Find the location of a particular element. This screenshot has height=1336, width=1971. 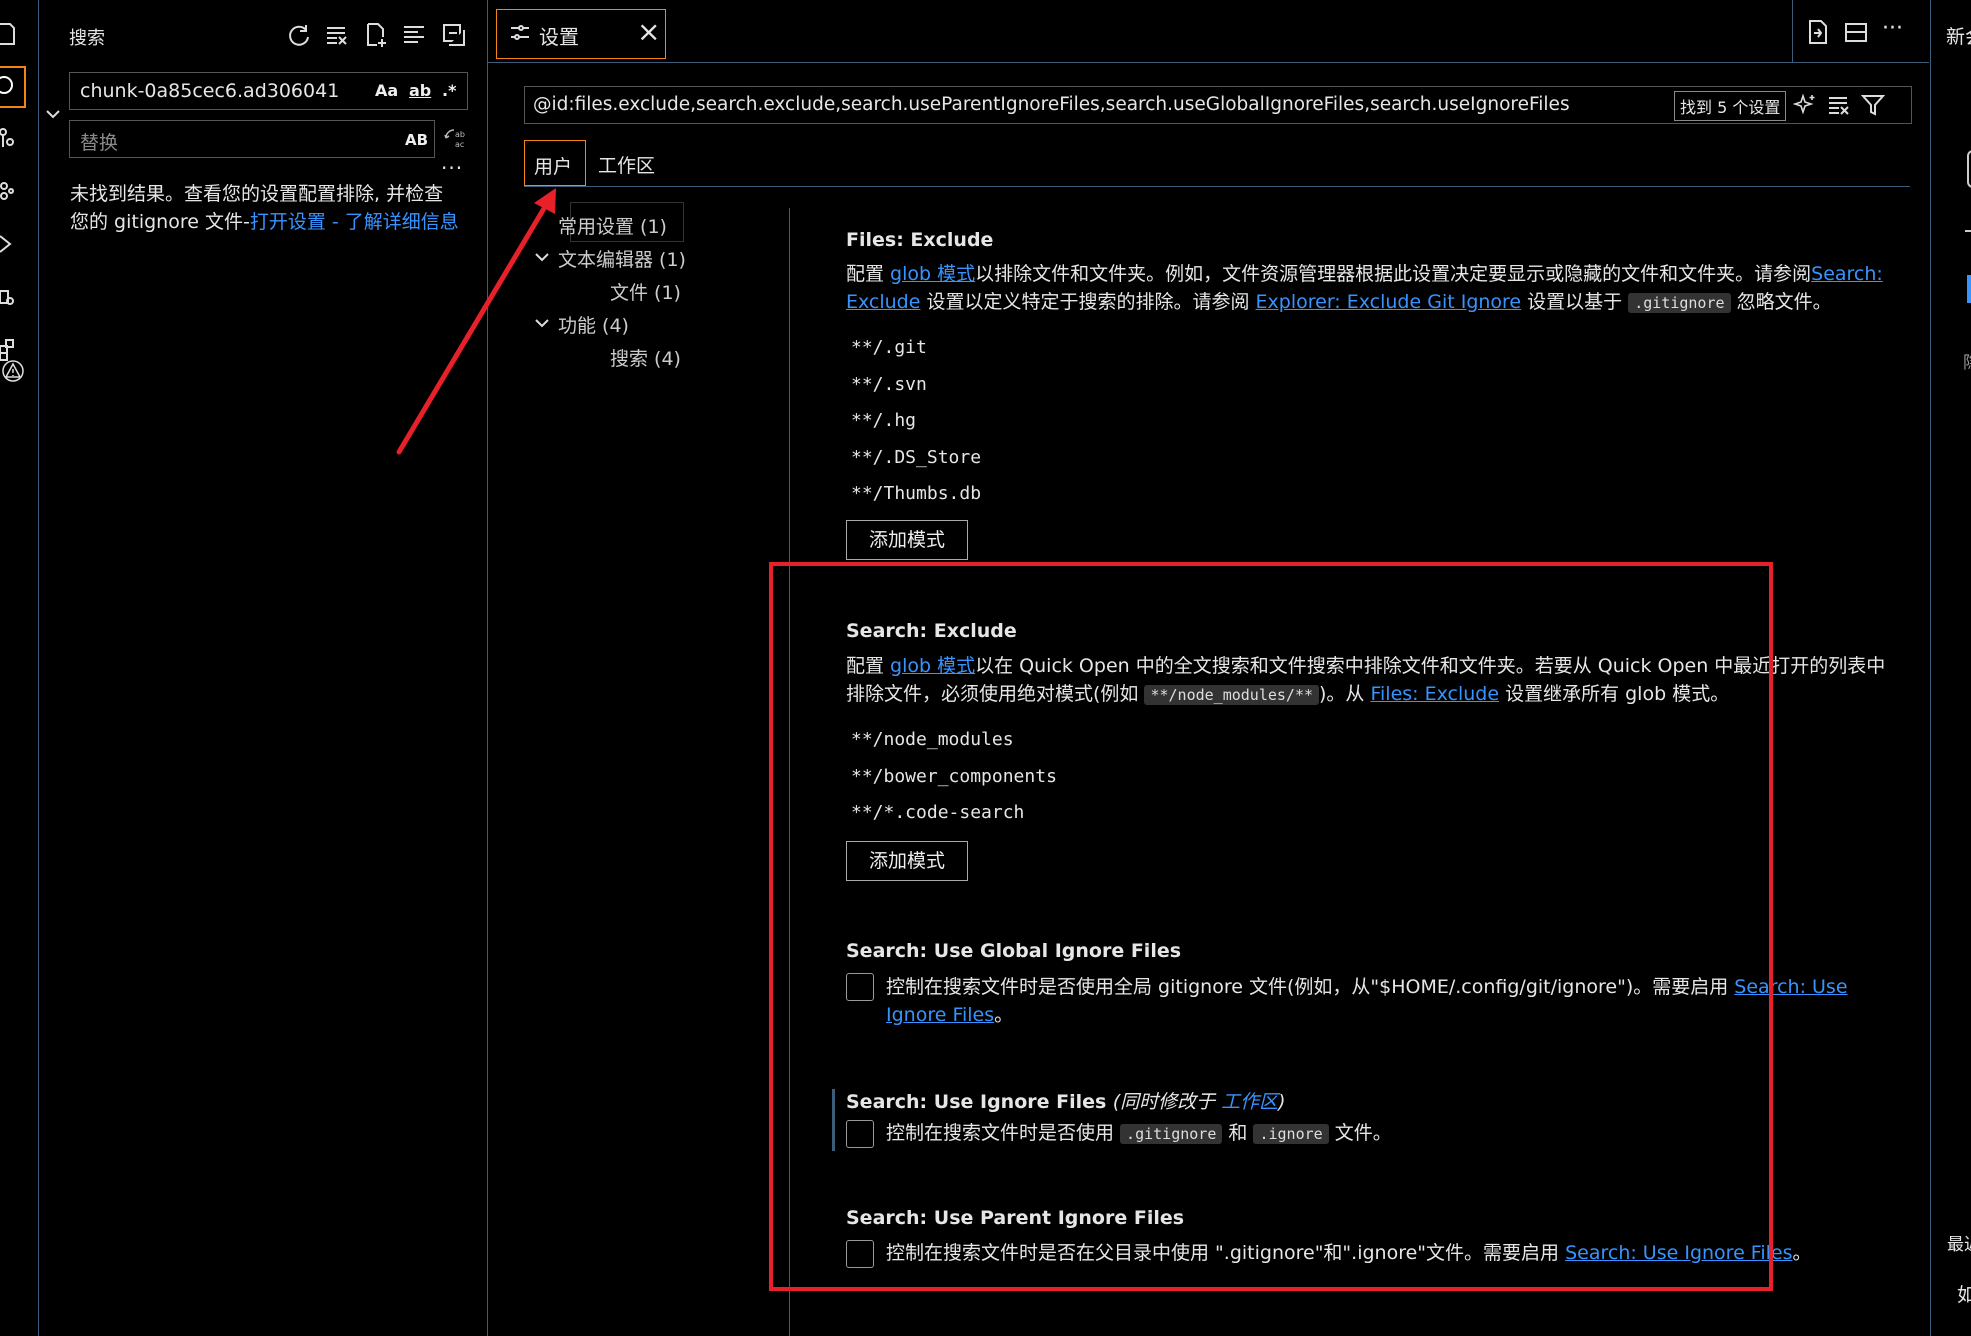

glob-pattern-link-2: glob 模式 is located at coordinates (932, 666).